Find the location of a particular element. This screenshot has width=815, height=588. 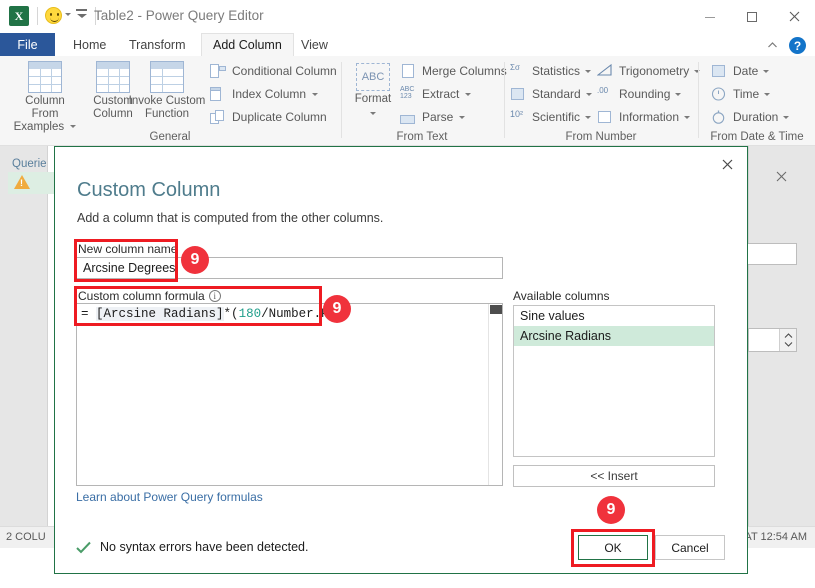

statistics-button: Σσ Statistics is located at coordinates (551, 71).